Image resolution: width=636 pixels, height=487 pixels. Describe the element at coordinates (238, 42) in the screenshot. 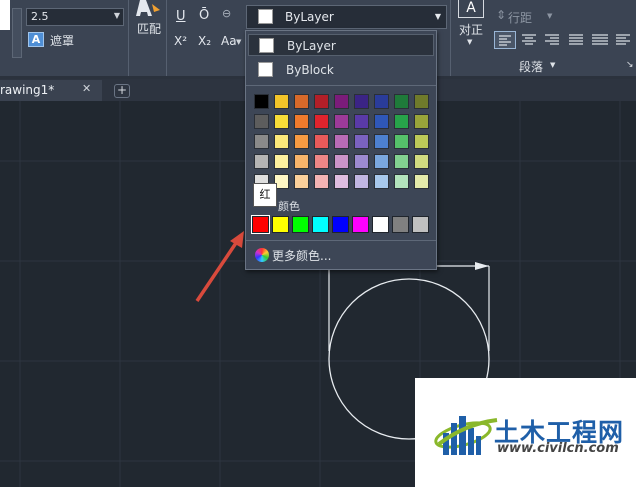

I see `case-chevron-down-icon: ▼` at that location.